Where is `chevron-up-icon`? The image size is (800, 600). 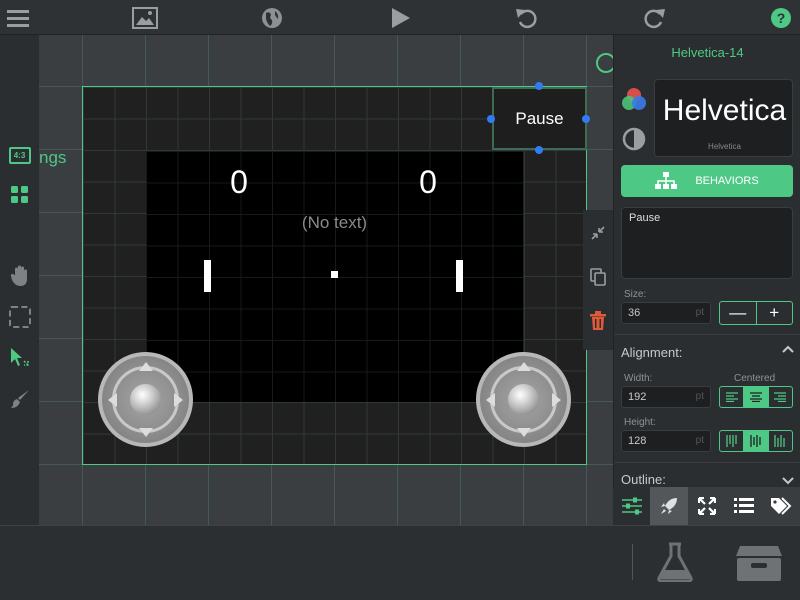 chevron-up-icon is located at coordinates (788, 352).